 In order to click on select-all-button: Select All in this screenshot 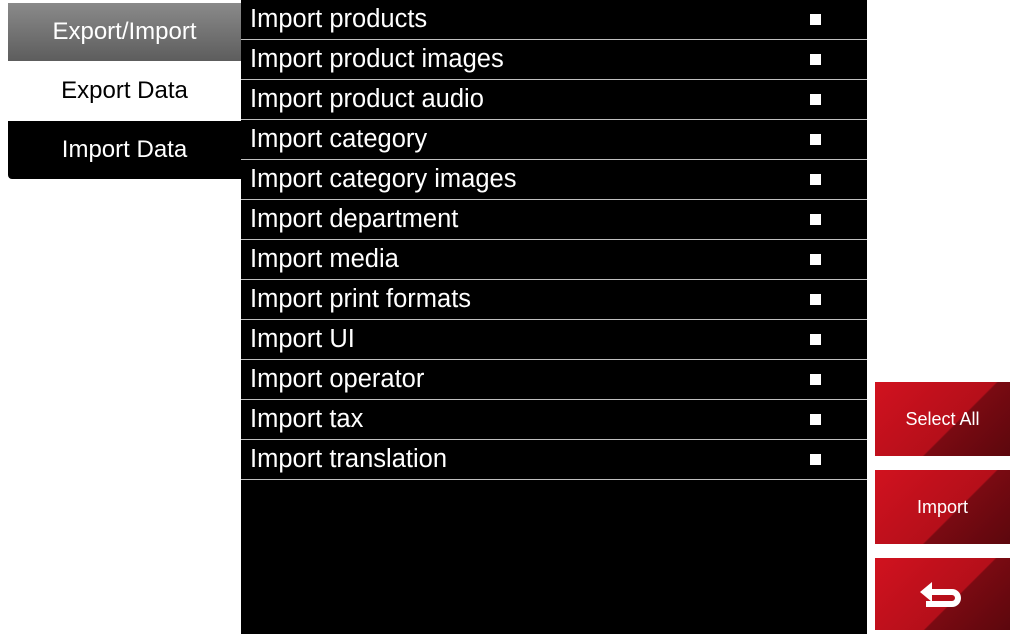, I will do `click(942, 419)`.